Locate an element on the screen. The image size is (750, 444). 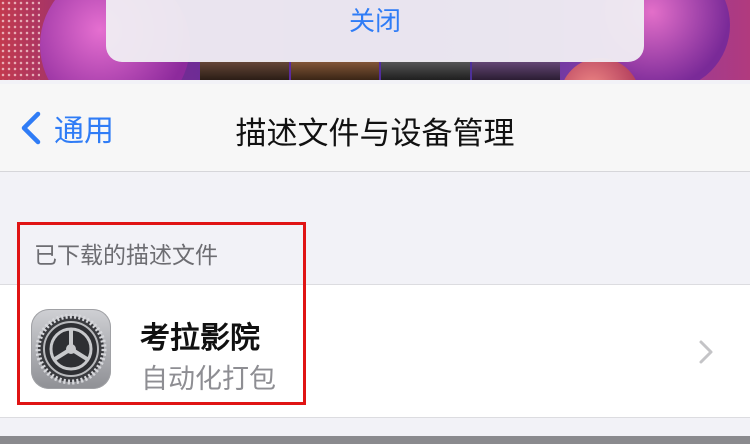
page-title: 描述文件与设备管理 is located at coordinates (375, 134).